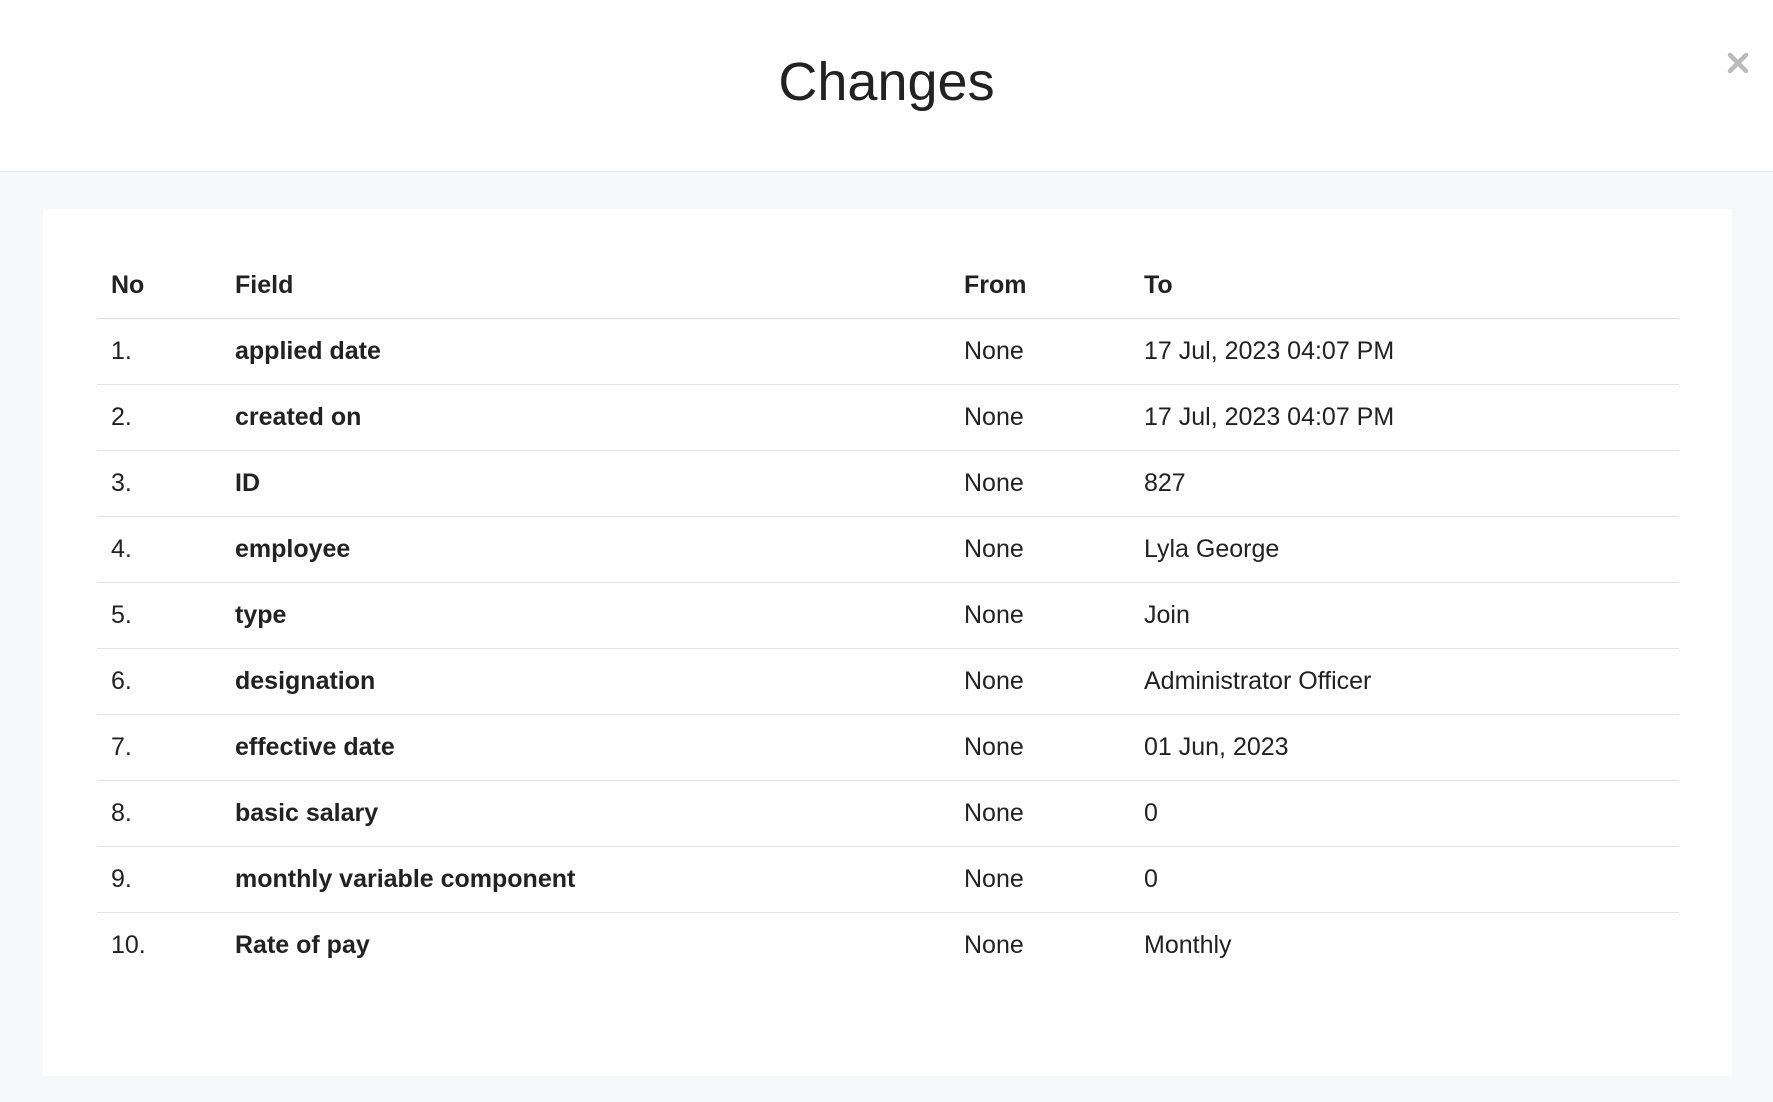 Image resolution: width=1773 pixels, height=1102 pixels. Describe the element at coordinates (159, 879) in the screenshot. I see `row-no: 9.` at that location.